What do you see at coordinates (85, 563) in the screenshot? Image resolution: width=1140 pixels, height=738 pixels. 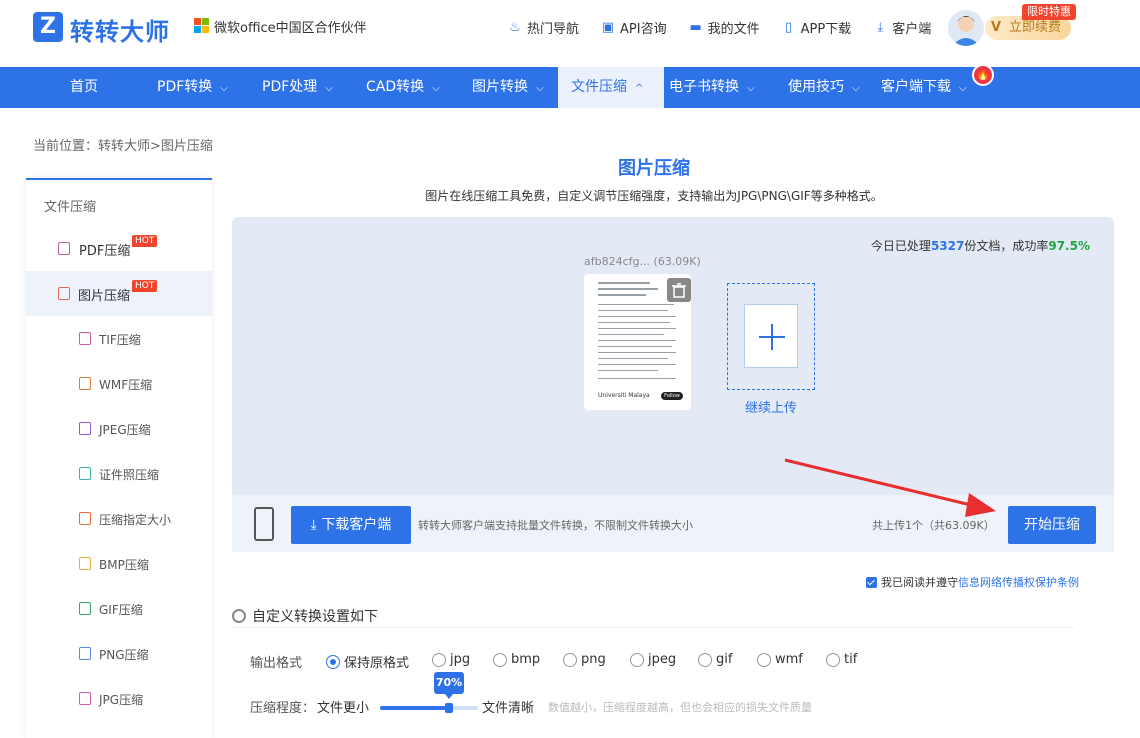 I see `bmp-icon` at bounding box center [85, 563].